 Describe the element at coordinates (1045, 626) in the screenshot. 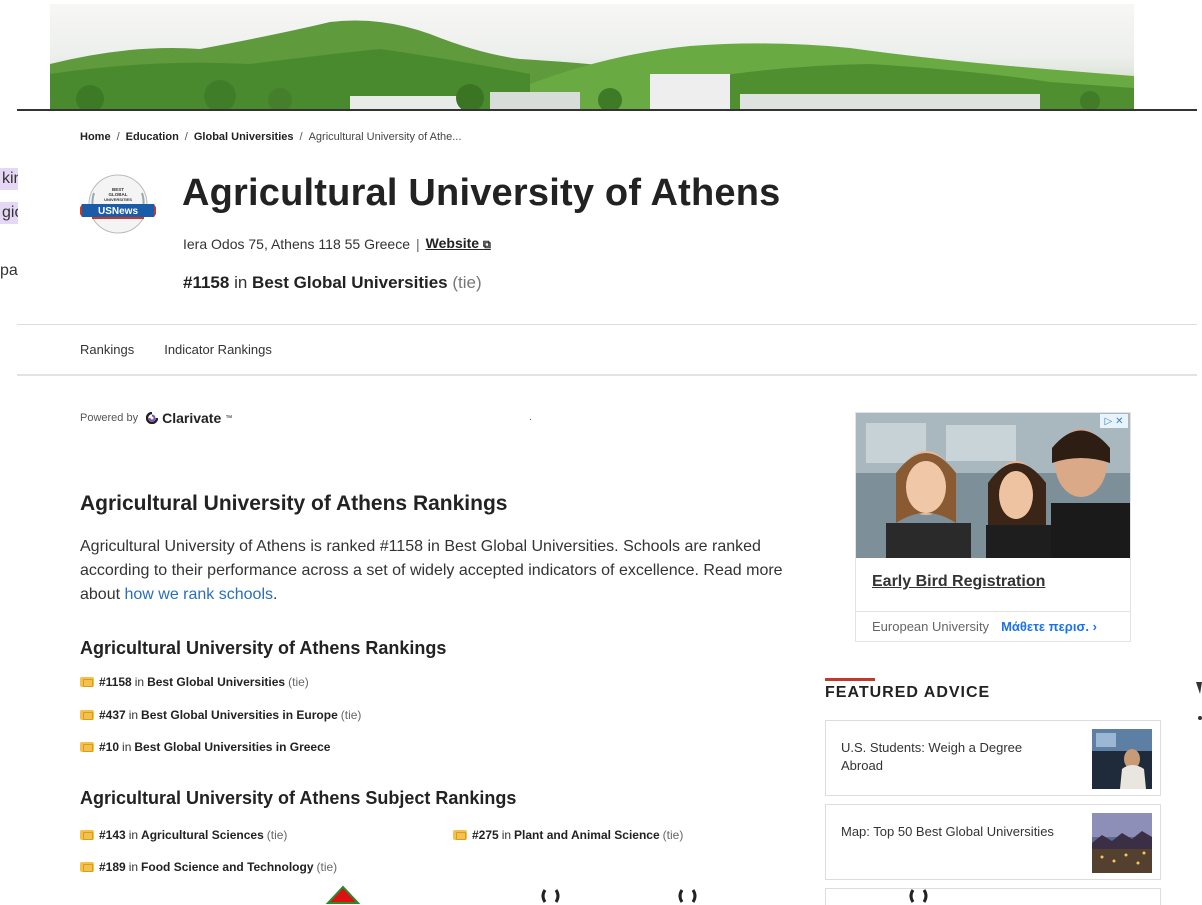

I see `ad-cta-label: Μάθετε περισ.` at that location.